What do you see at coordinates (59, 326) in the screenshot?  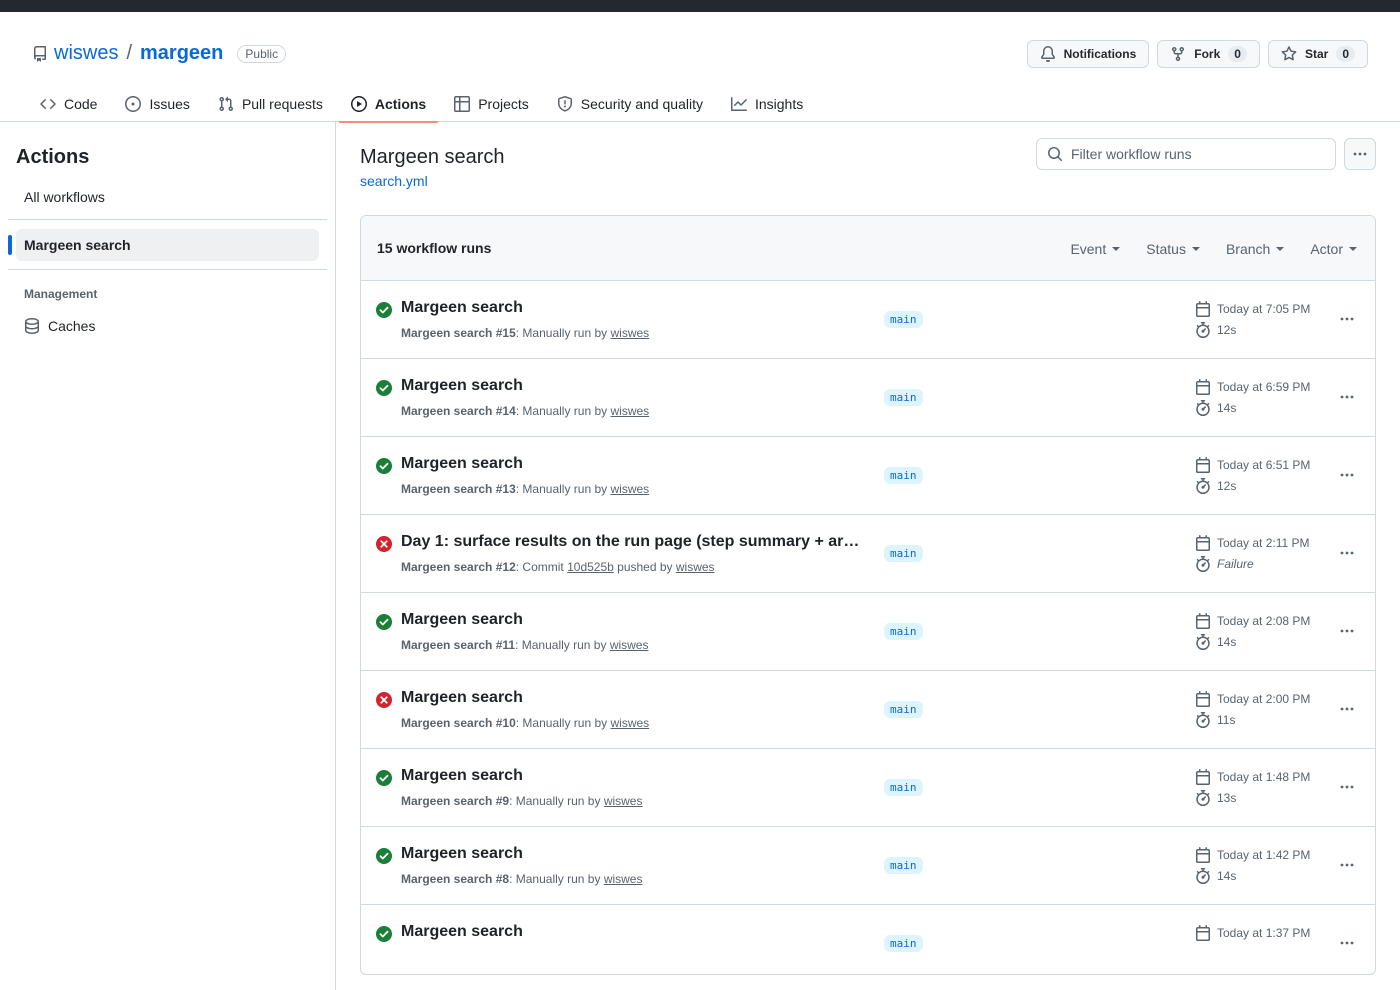 I see `sidebar-item-caches: Caches` at bounding box center [59, 326].